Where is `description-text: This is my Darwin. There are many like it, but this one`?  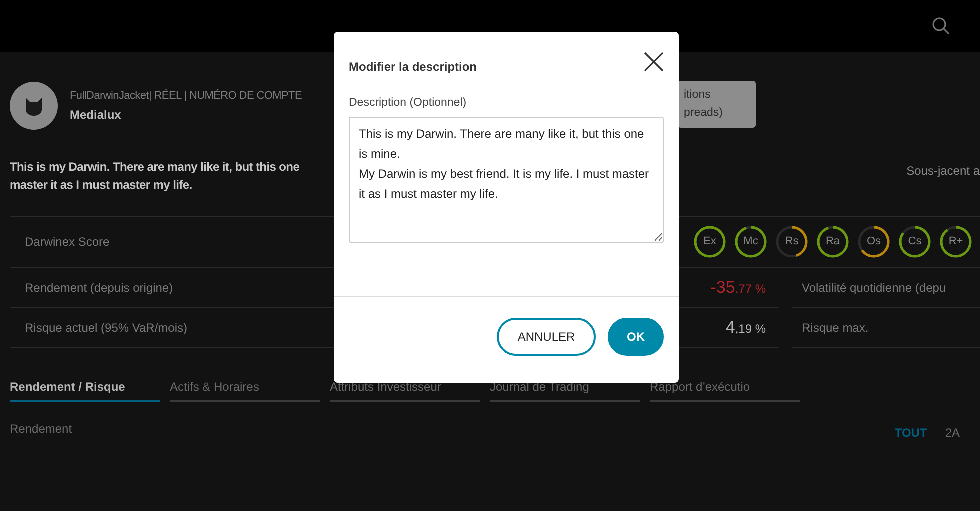 description-text: This is my Darwin. There are many like it, but this one is located at coordinates (155, 167).